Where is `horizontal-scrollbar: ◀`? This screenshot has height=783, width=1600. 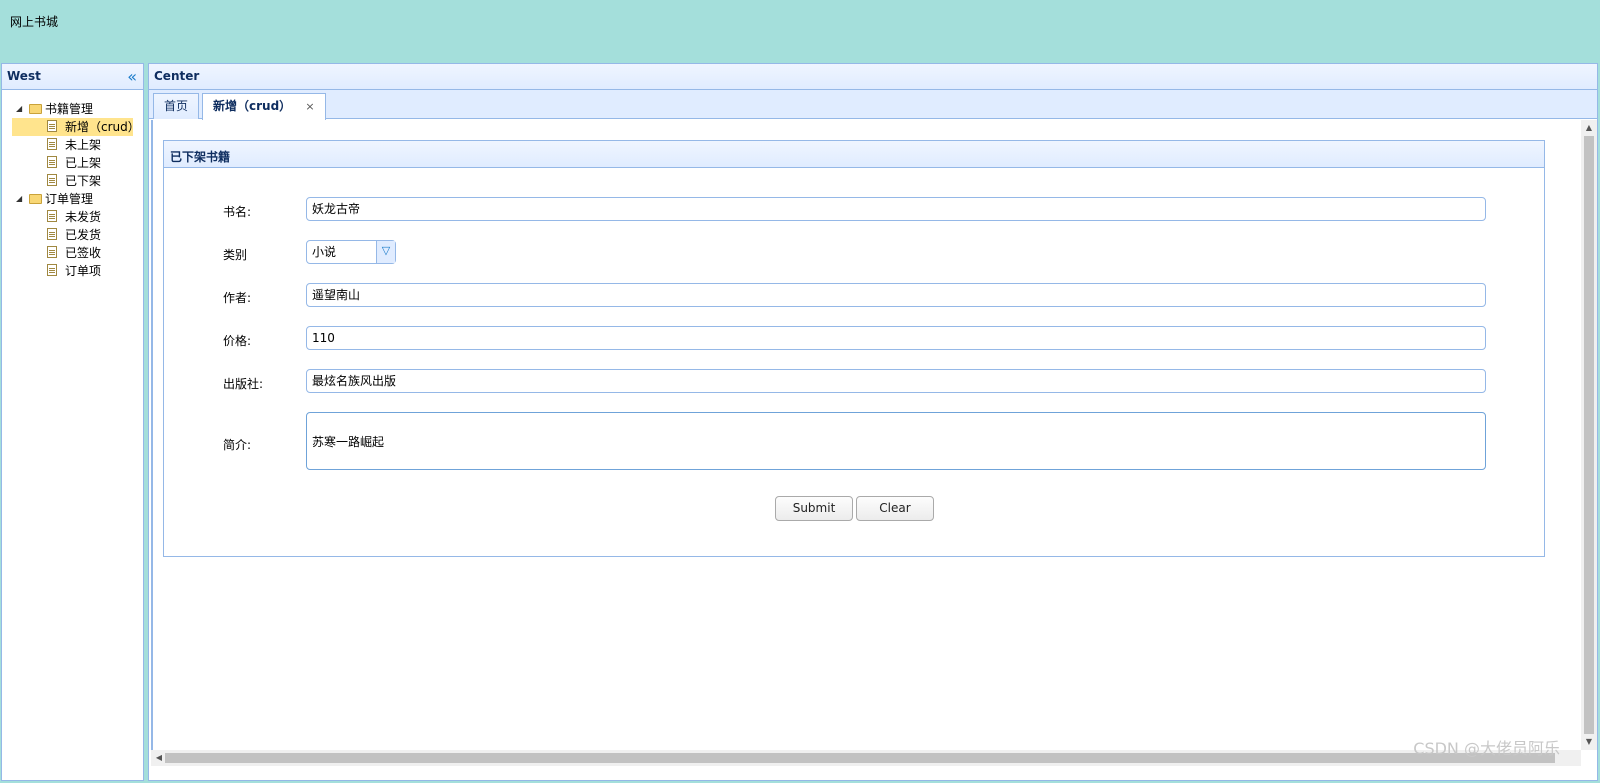 horizontal-scrollbar: ◀ is located at coordinates (866, 758).